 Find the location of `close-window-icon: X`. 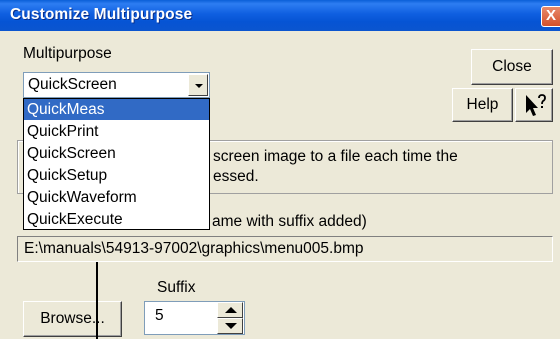

close-window-icon: X is located at coordinates (550, 16).